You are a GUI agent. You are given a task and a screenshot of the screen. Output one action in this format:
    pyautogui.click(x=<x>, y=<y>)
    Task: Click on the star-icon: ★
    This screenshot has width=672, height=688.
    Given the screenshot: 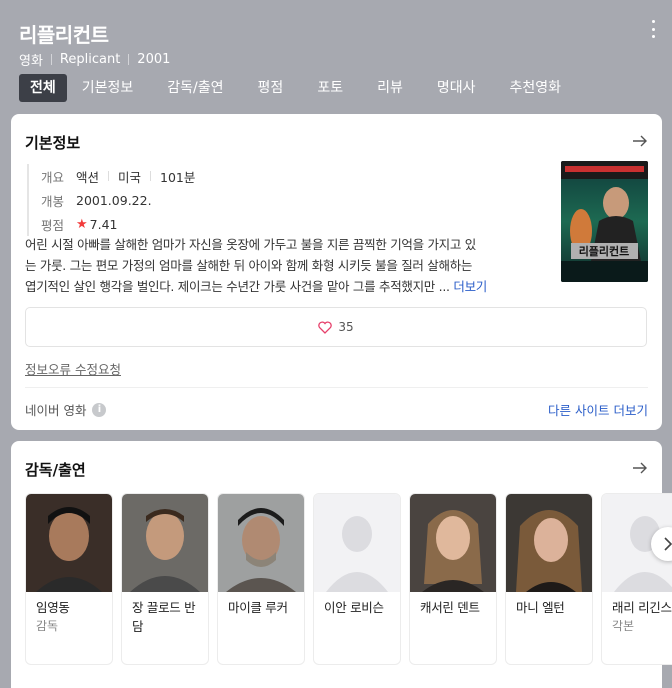 What is the action you would take?
    pyautogui.click(x=82, y=224)
    